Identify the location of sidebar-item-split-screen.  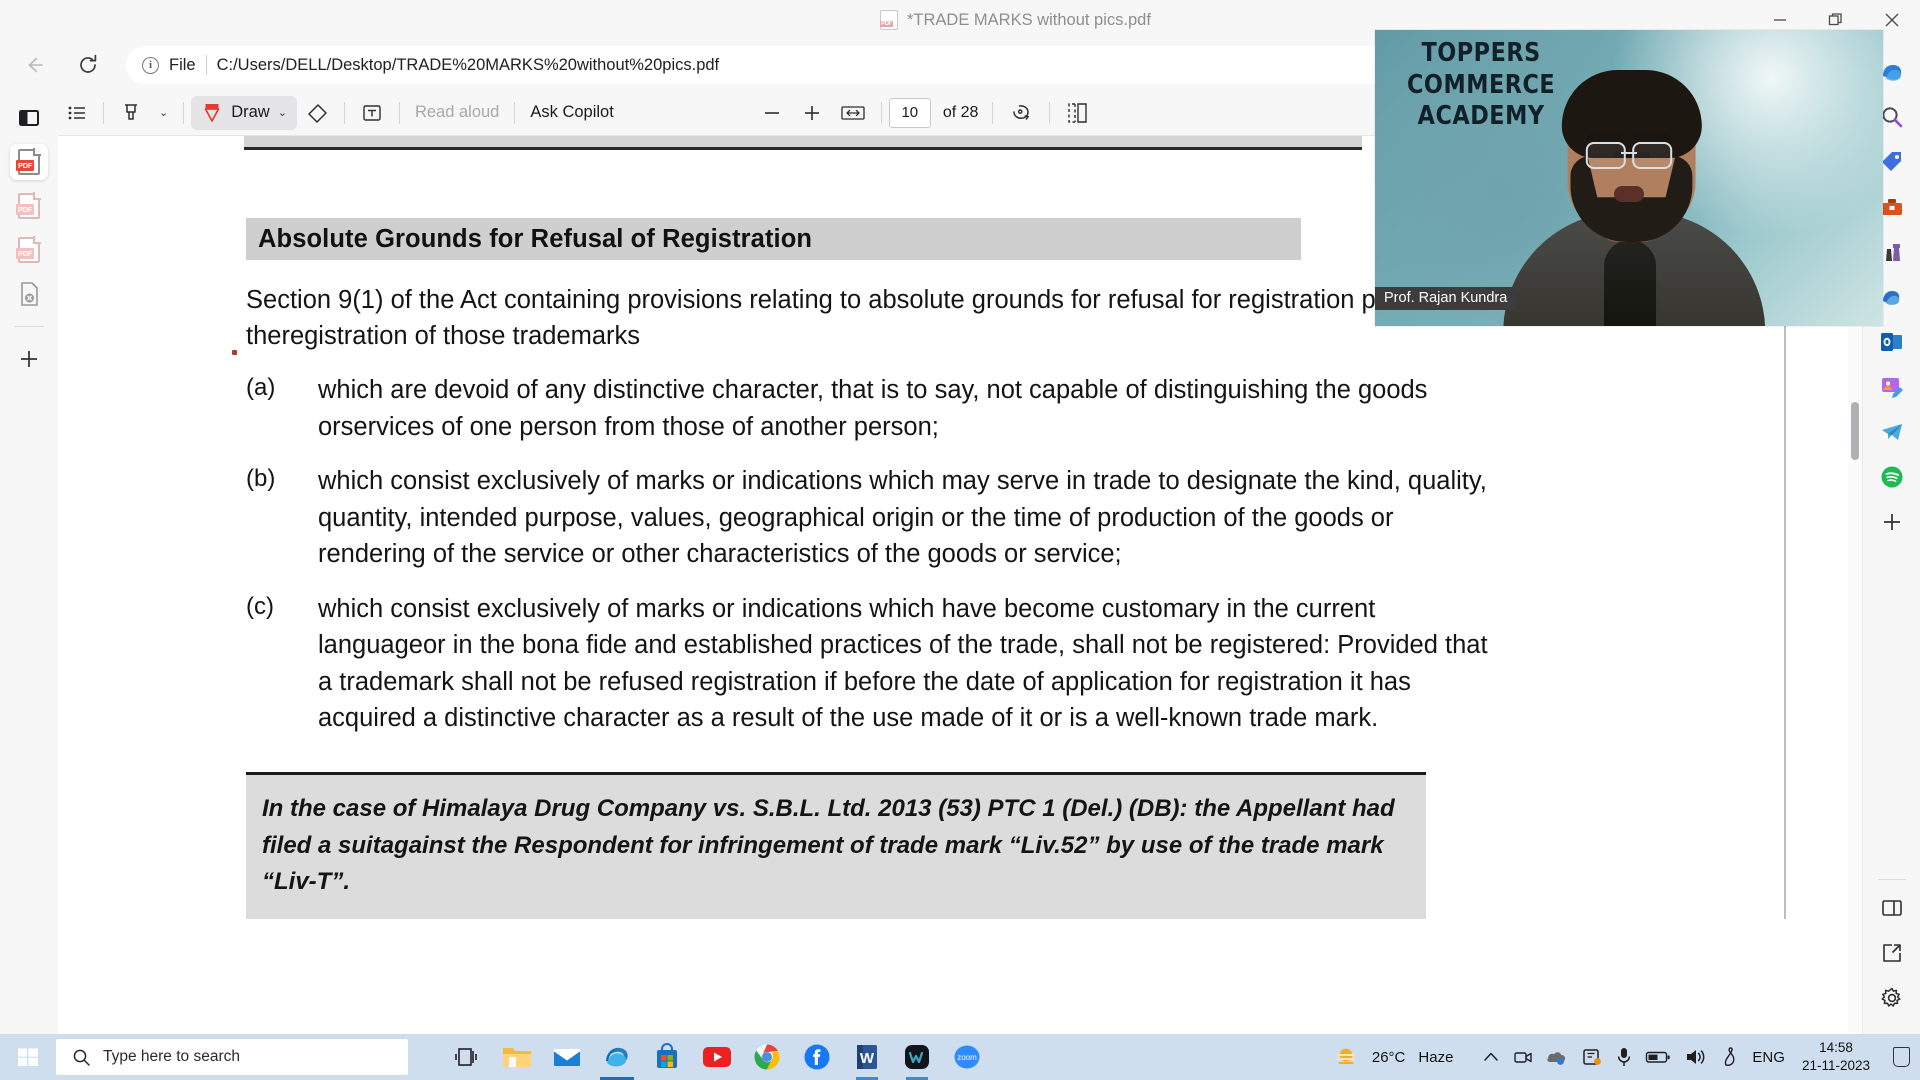
(29, 118).